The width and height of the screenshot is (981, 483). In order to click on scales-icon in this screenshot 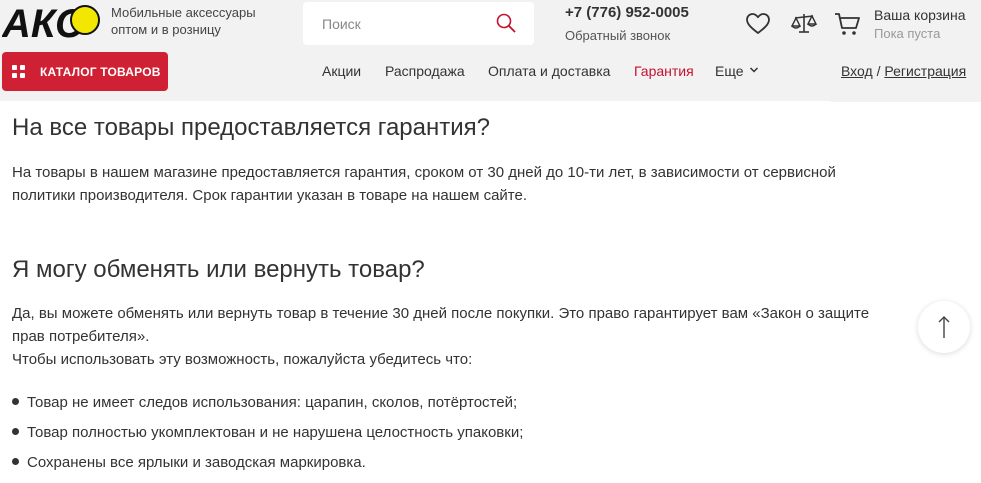, I will do `click(804, 24)`.